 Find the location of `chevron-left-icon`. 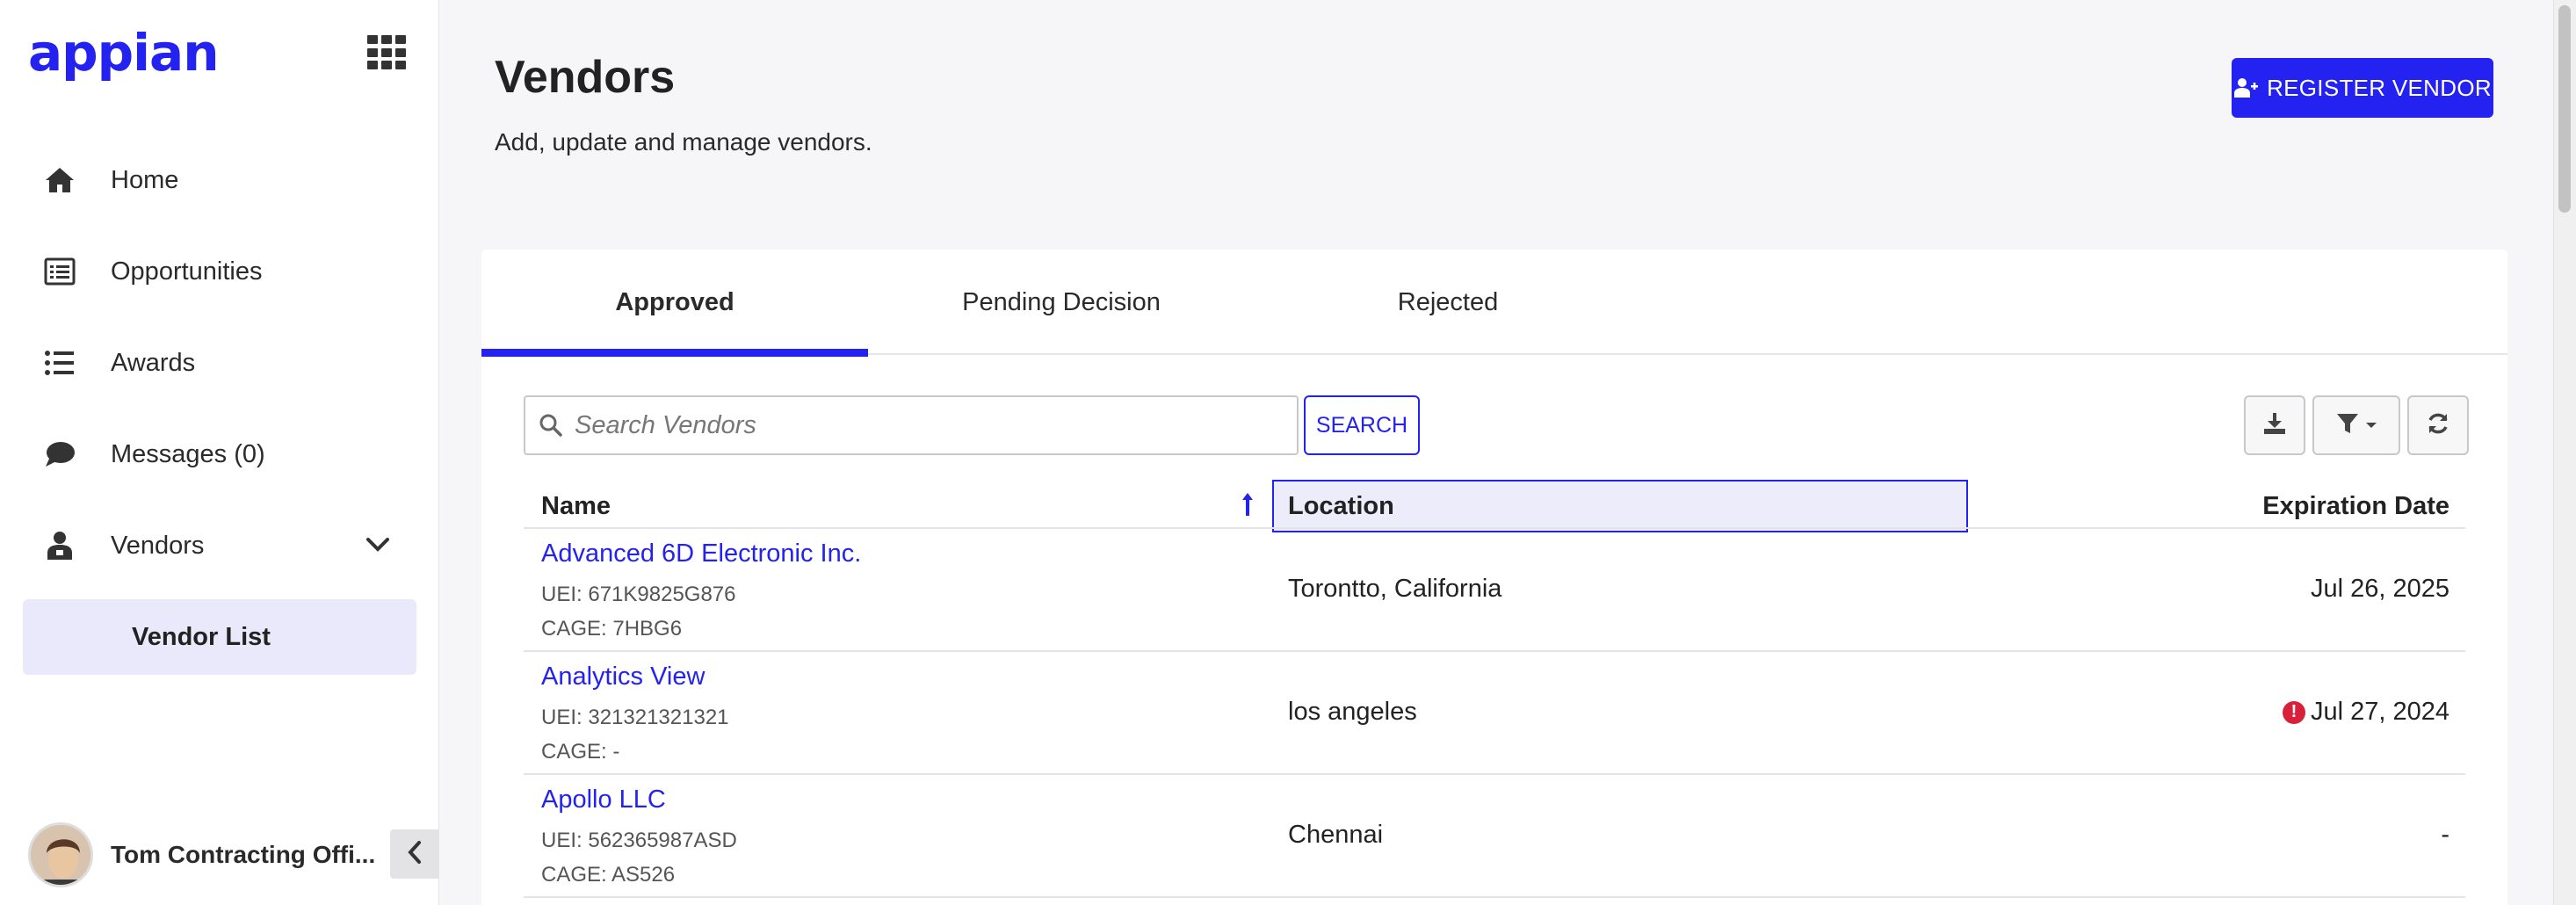

chevron-left-icon is located at coordinates (415, 855).